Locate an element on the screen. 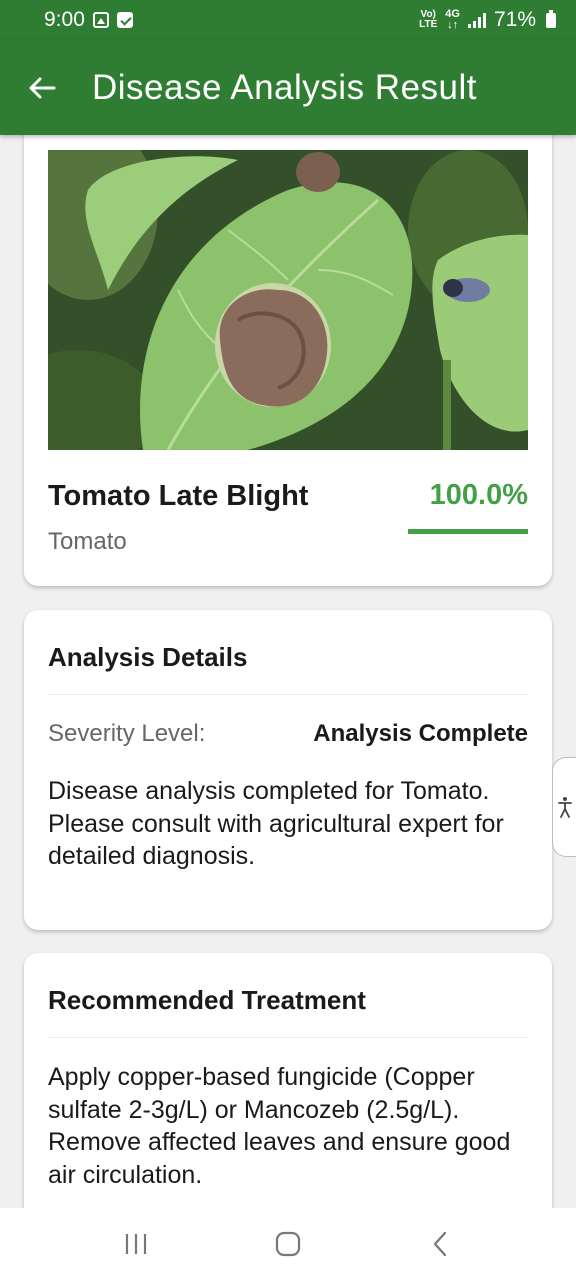  arrow-left-icon is located at coordinates (42, 87).